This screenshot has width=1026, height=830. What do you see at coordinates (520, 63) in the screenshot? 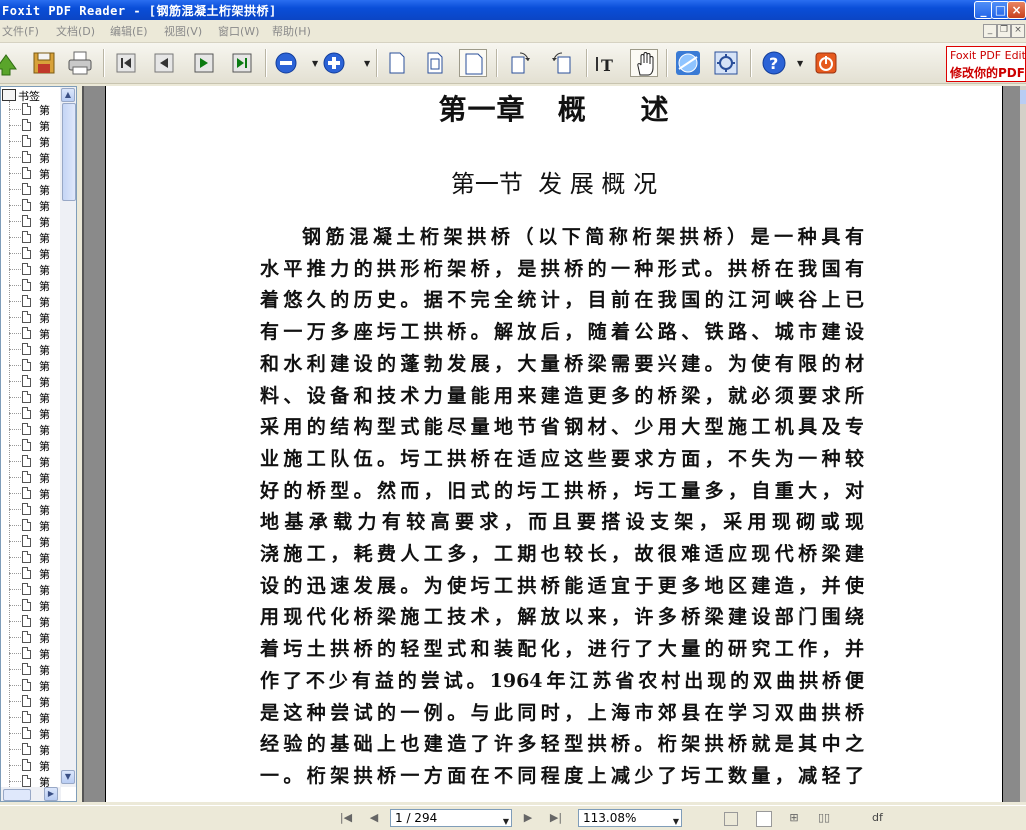
I see `rotate-right-button` at bounding box center [520, 63].